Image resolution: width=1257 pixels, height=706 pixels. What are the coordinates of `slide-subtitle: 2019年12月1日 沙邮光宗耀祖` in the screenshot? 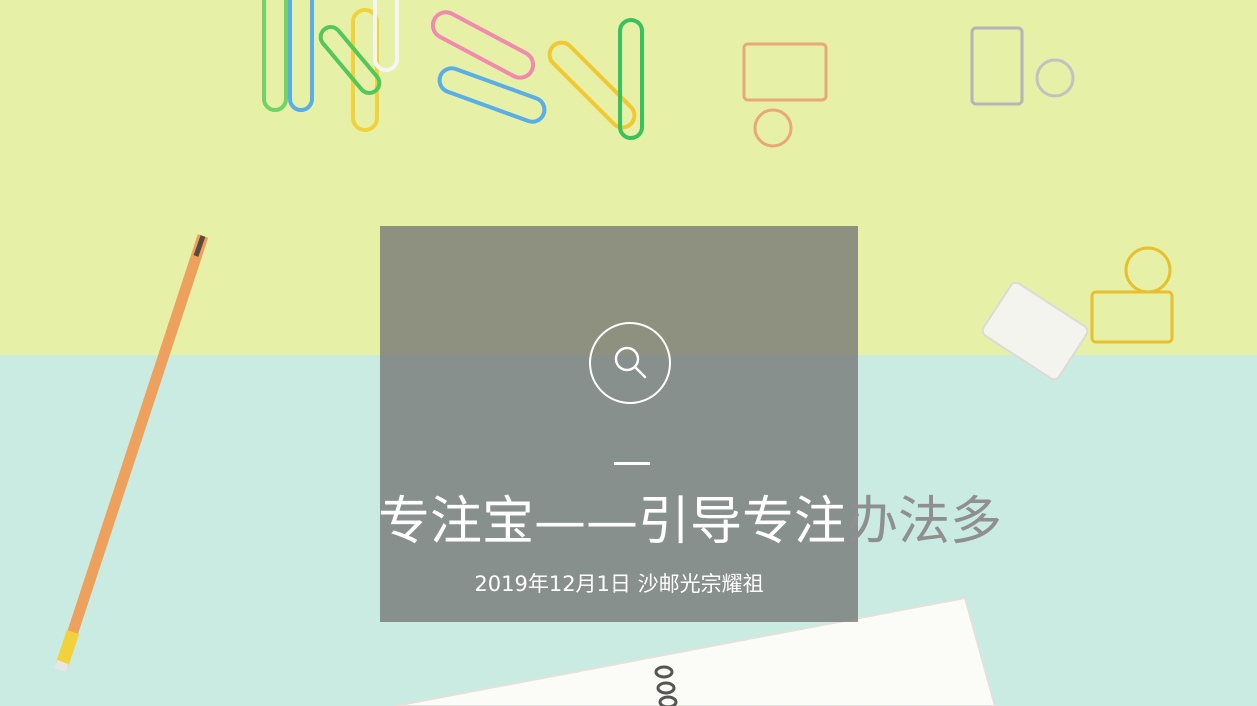 It's located at (619, 584).